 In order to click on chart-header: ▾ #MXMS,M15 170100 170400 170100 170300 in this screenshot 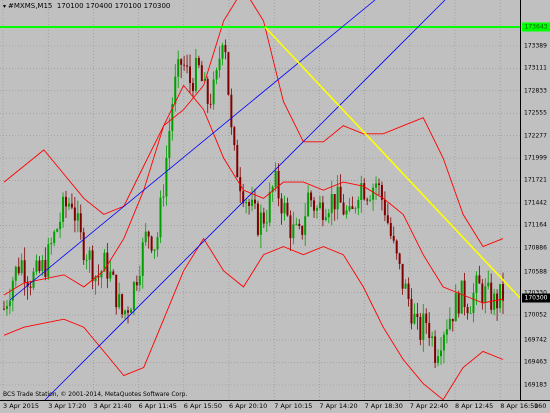, I will do `click(86, 6)`.